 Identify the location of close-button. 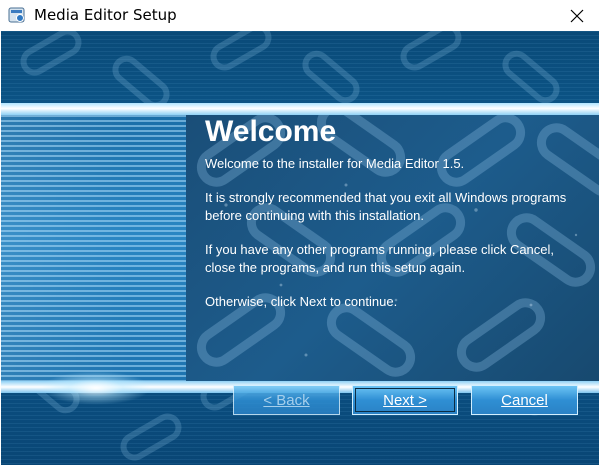
(577, 15).